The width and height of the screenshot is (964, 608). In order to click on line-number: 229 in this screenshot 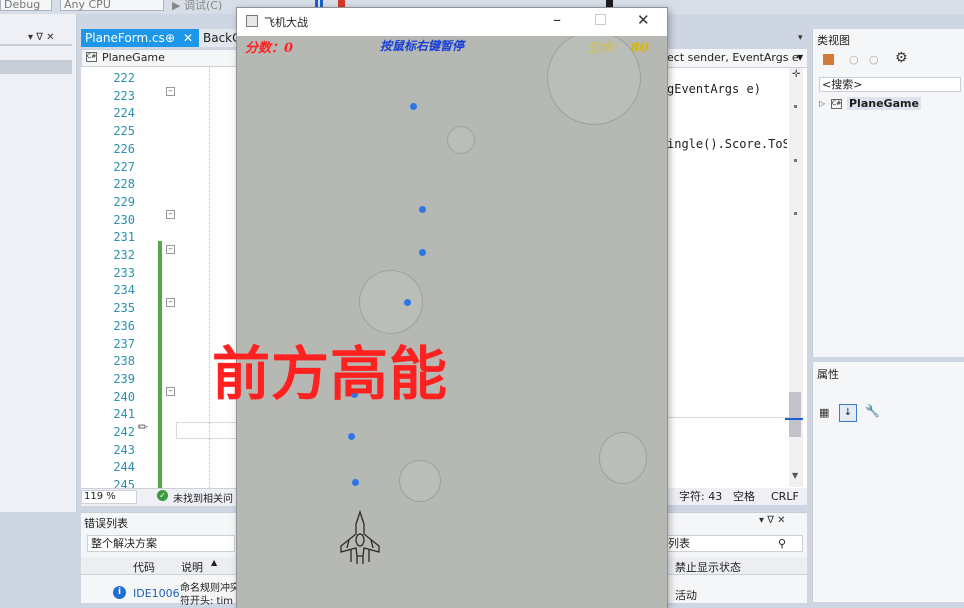, I will do `click(124, 201)`.